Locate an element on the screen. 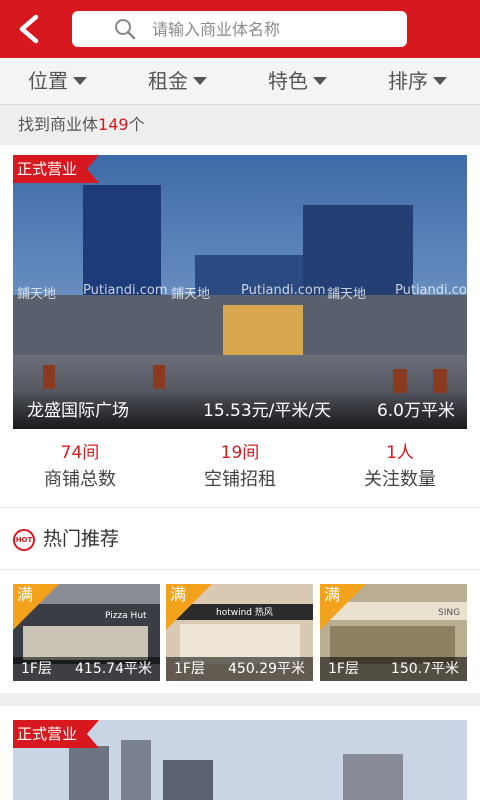 Image resolution: width=480 pixels, height=800 pixels. back-button is located at coordinates (30, 29).